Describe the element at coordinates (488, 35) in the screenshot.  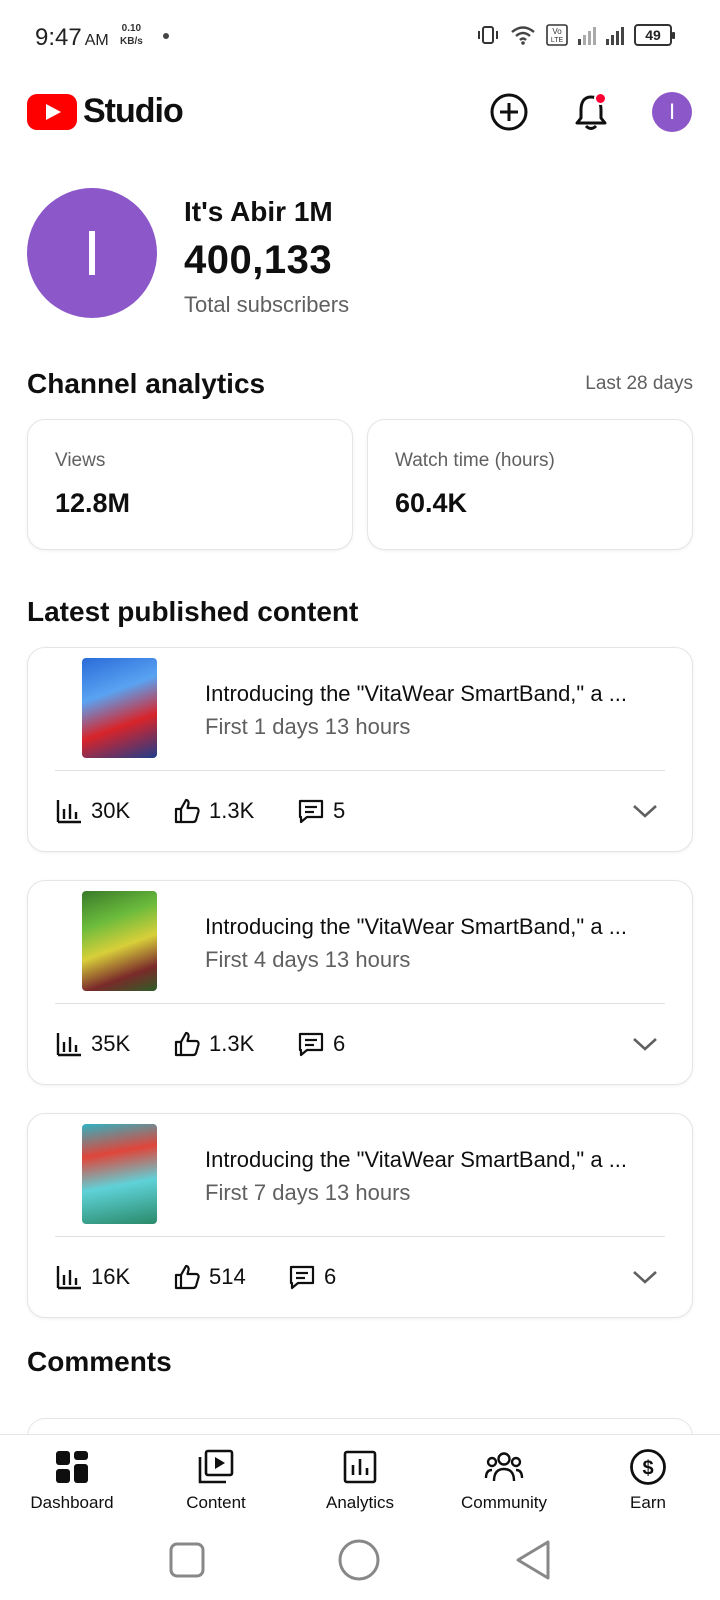
I see `vibrate-icon` at that location.